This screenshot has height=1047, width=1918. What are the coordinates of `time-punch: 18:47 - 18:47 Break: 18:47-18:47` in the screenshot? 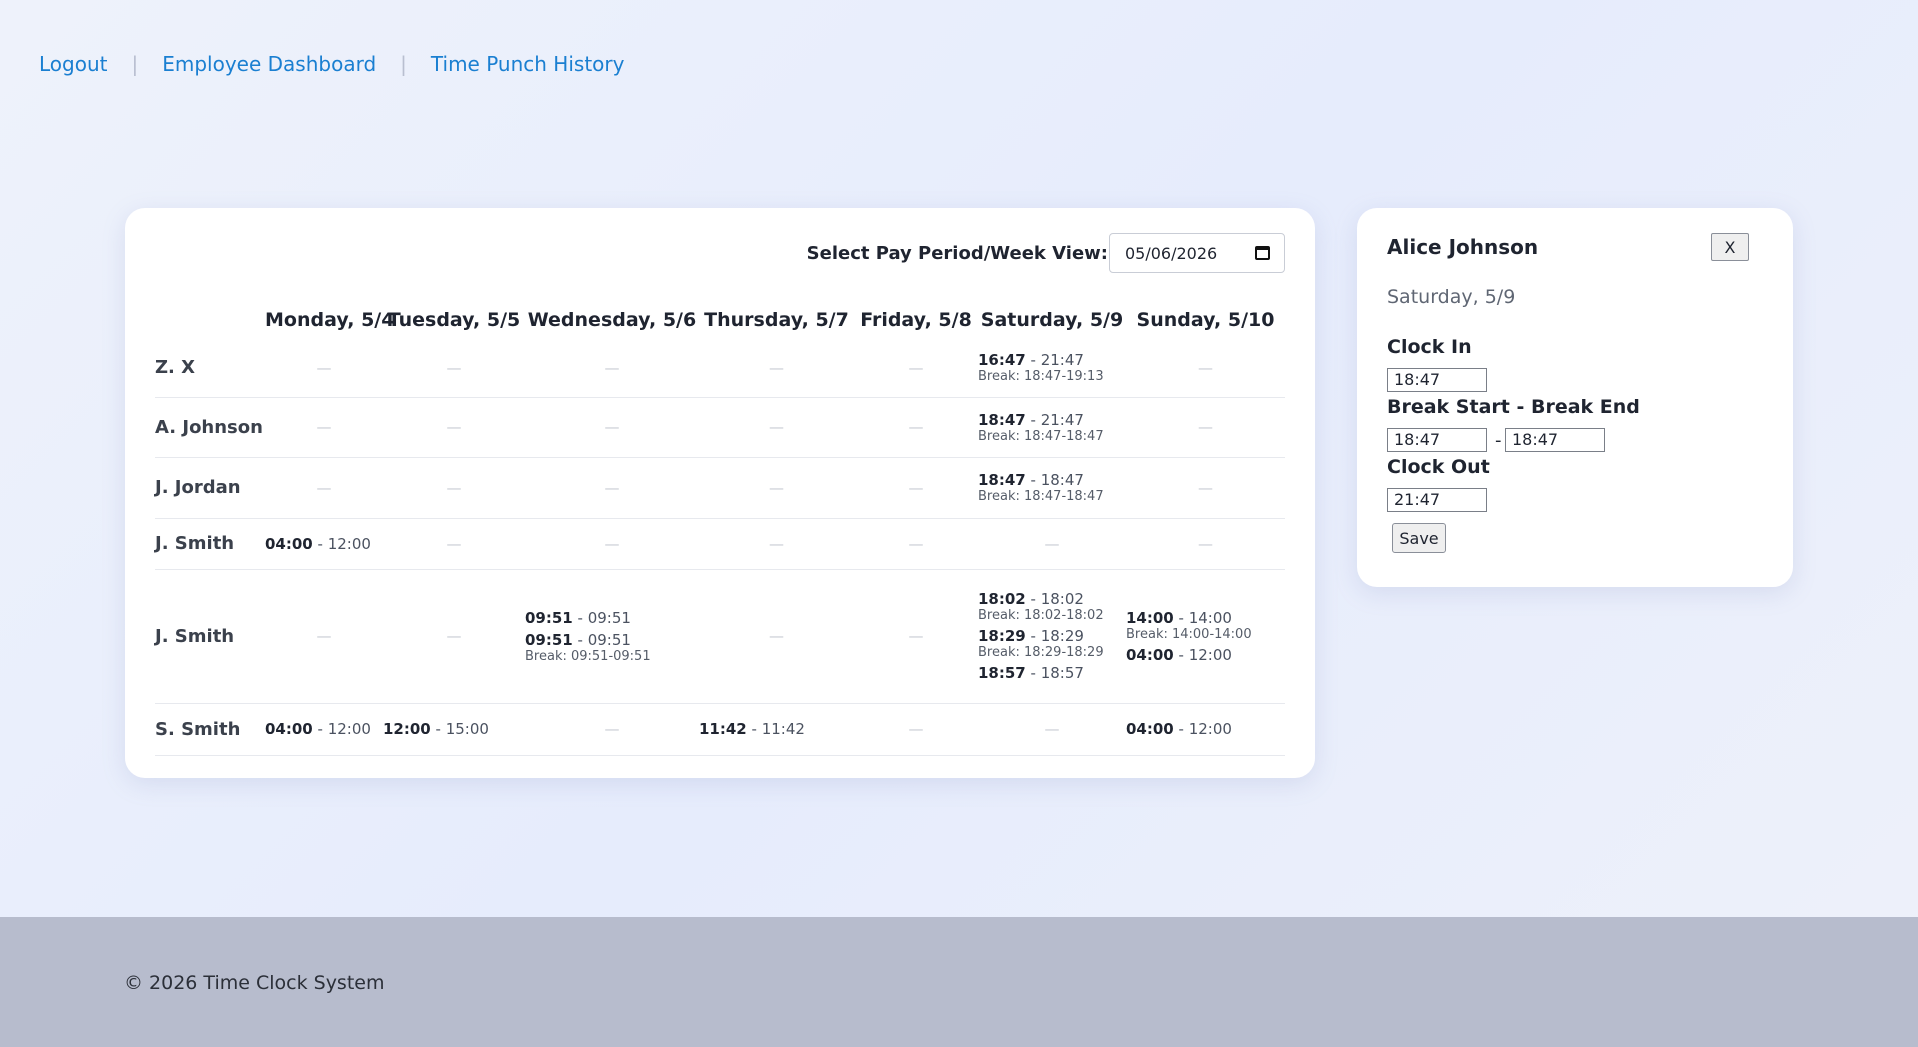 It's located at (1052, 487).